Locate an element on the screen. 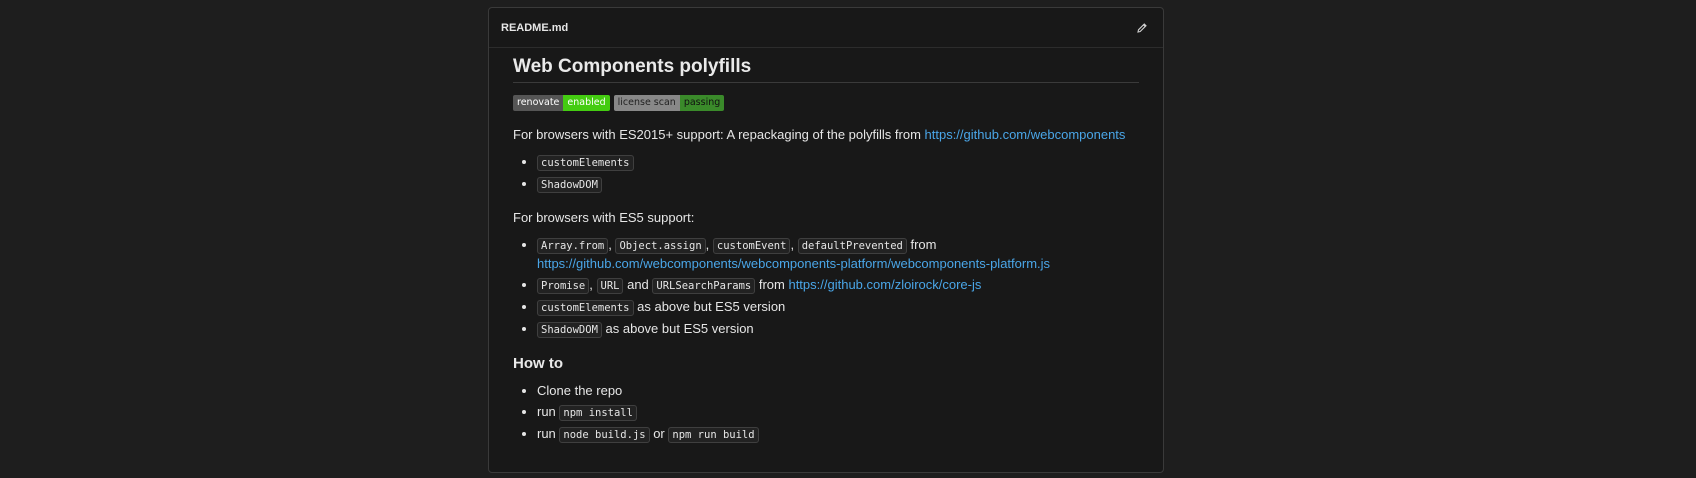 The image size is (1696, 478). code-npm-run-build: npm run build is located at coordinates (713, 435).